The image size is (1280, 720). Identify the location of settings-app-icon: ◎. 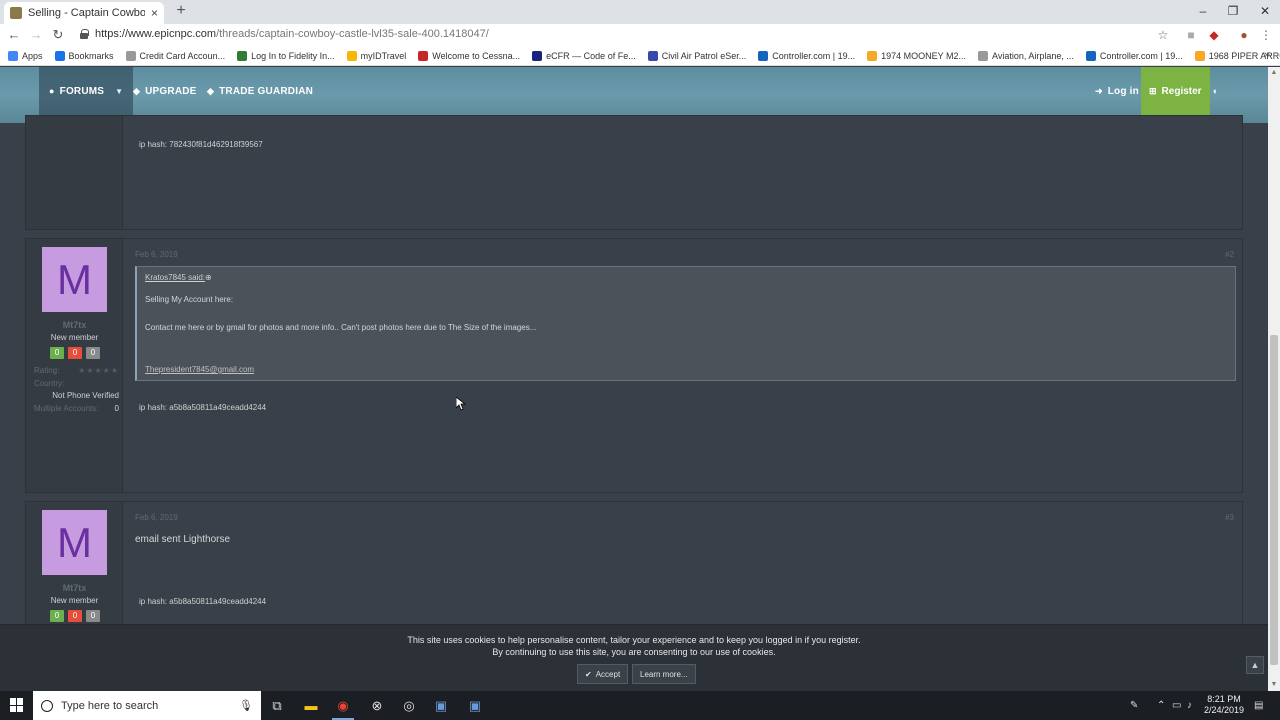
(409, 705).